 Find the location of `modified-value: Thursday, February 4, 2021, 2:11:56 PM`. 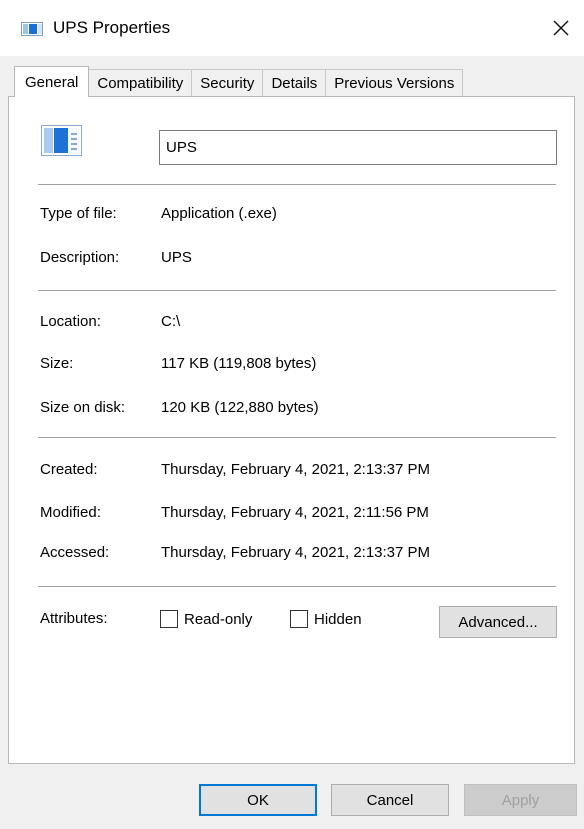

modified-value: Thursday, February 4, 2021, 2:11:56 PM is located at coordinates (295, 512).